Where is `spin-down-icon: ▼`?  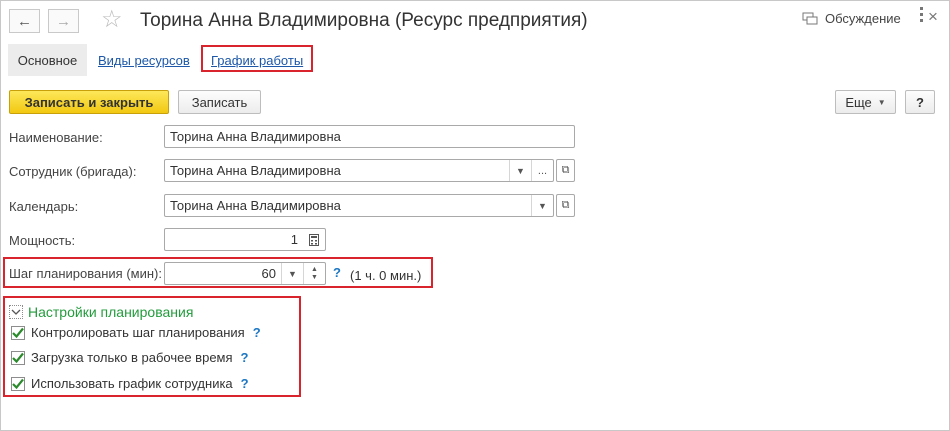
spin-down-icon: ▼ is located at coordinates (314, 278).